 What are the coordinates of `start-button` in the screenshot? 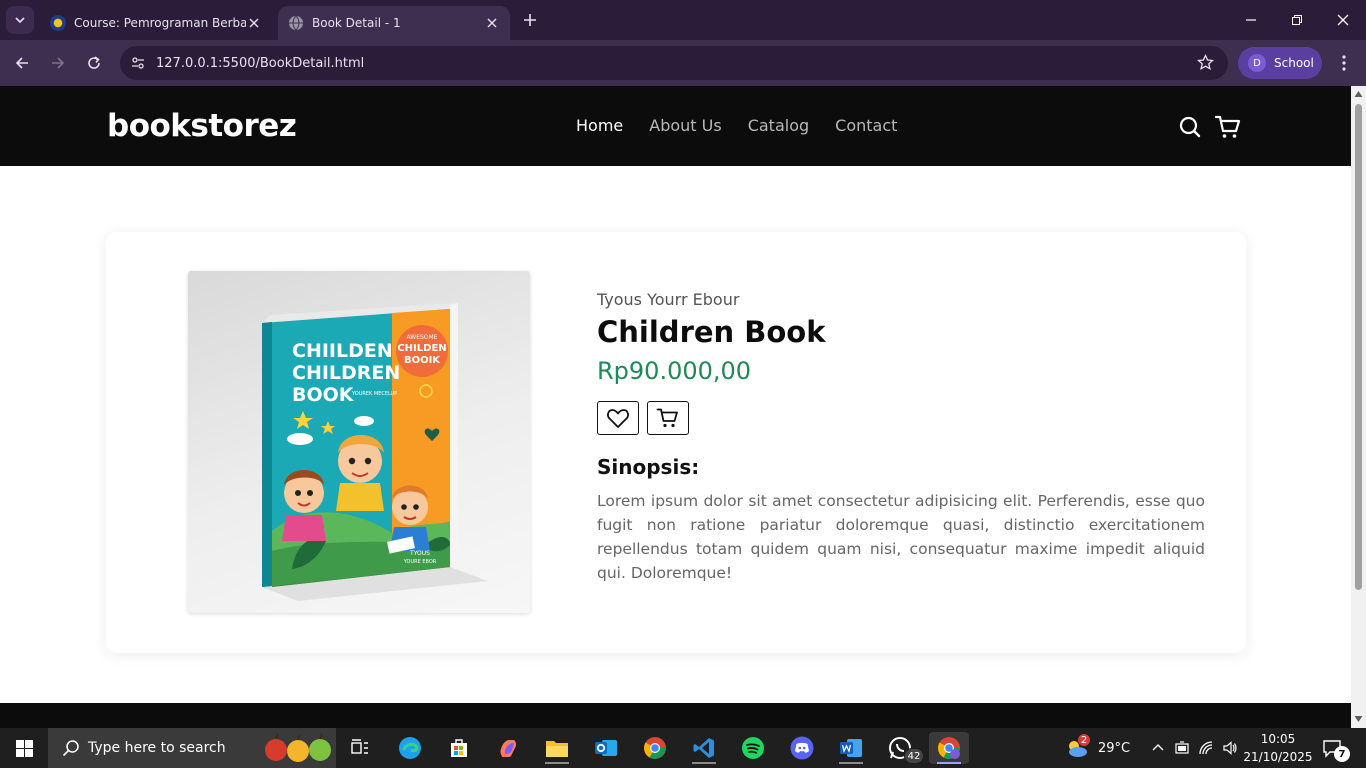 It's located at (24, 748).